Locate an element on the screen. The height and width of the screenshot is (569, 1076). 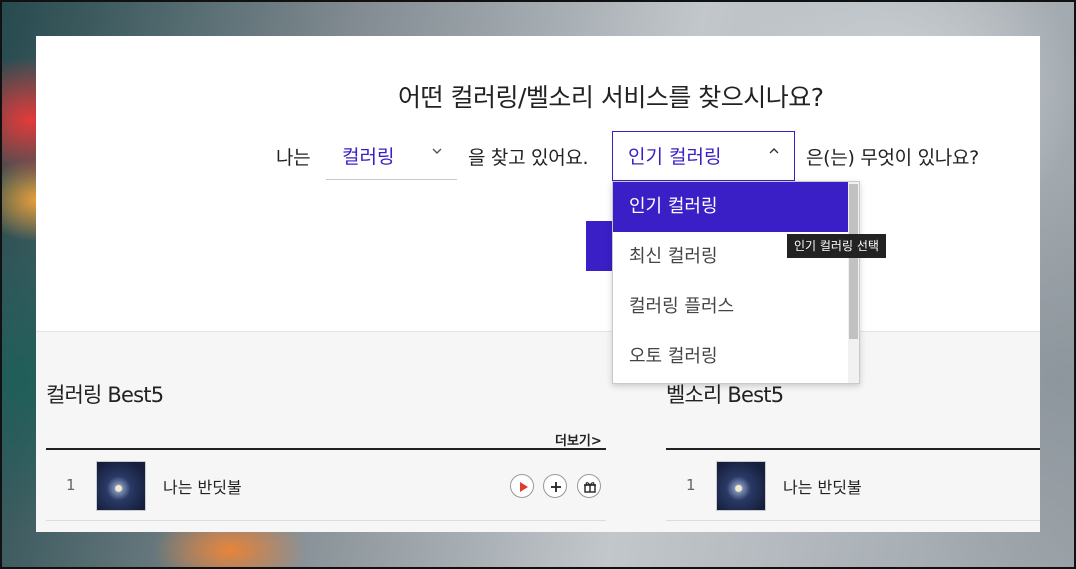
sentence-middle: 을 찾고 있어요. is located at coordinates (528, 158).